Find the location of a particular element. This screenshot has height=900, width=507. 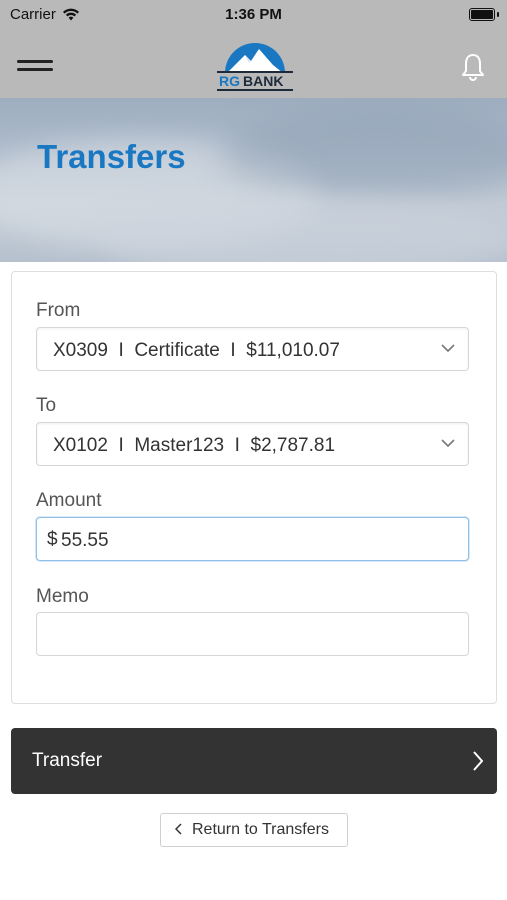

to-label: To is located at coordinates (46, 405).